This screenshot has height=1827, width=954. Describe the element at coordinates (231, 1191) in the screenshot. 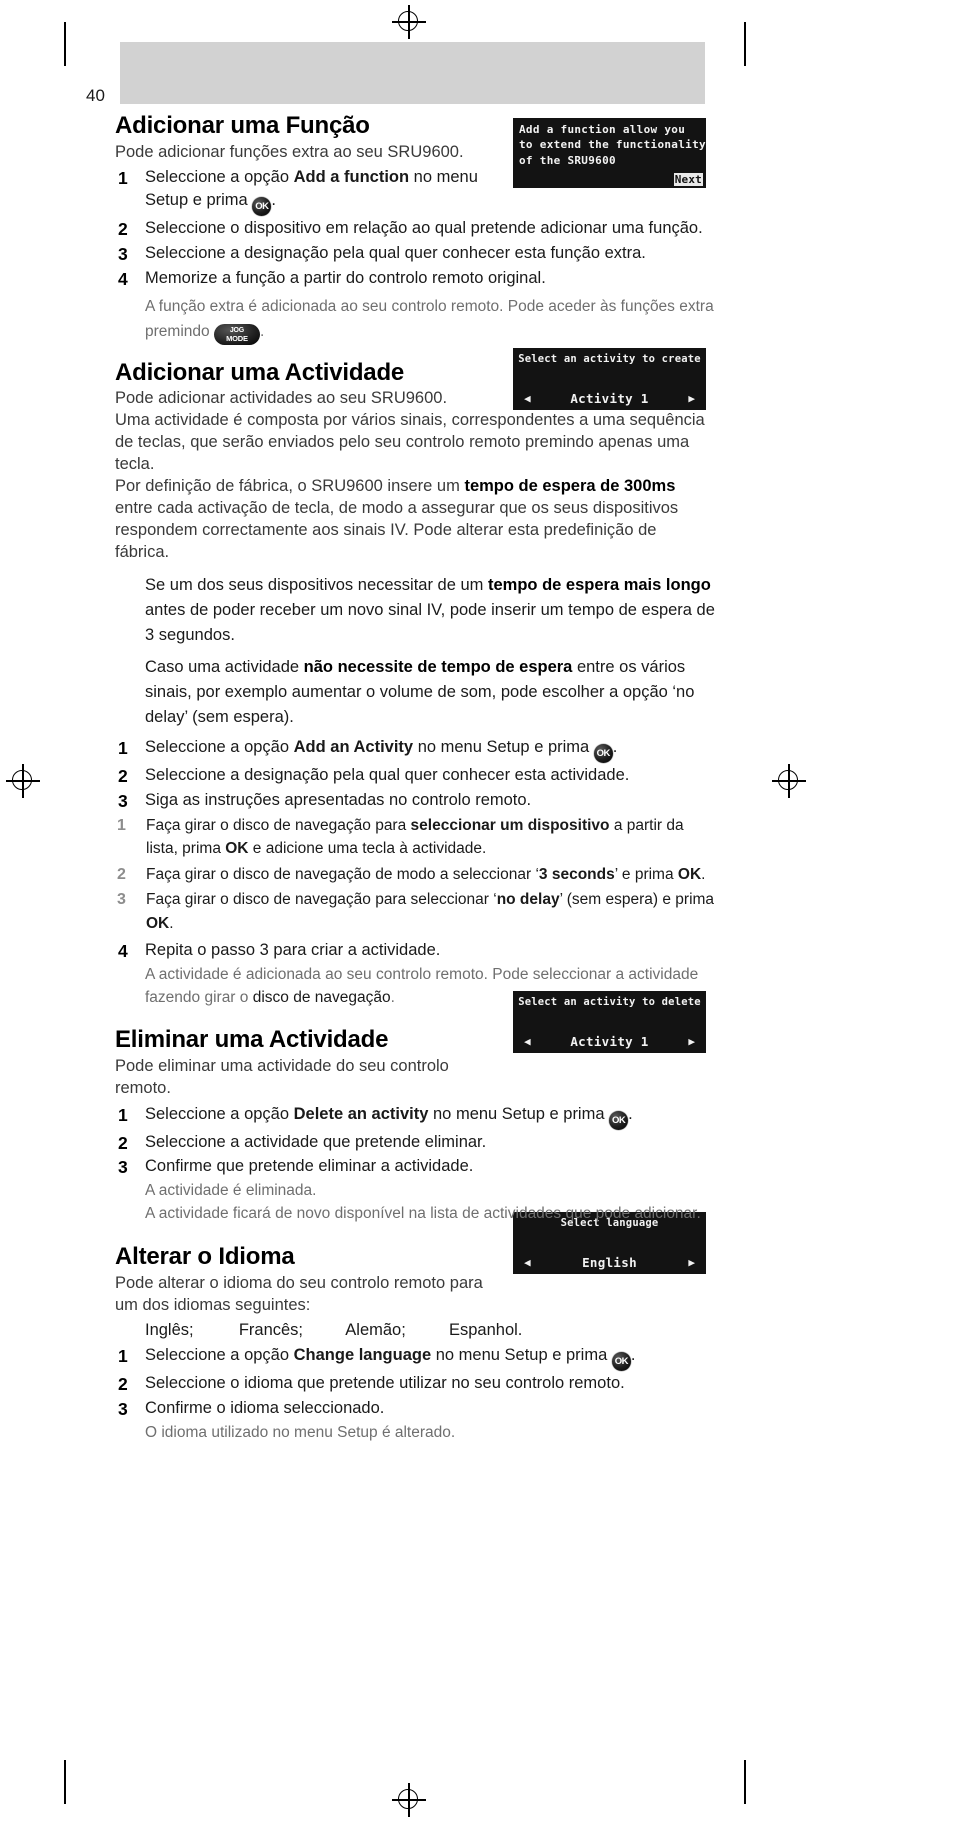

I see `section-note: A actividade é eliminada.` at that location.